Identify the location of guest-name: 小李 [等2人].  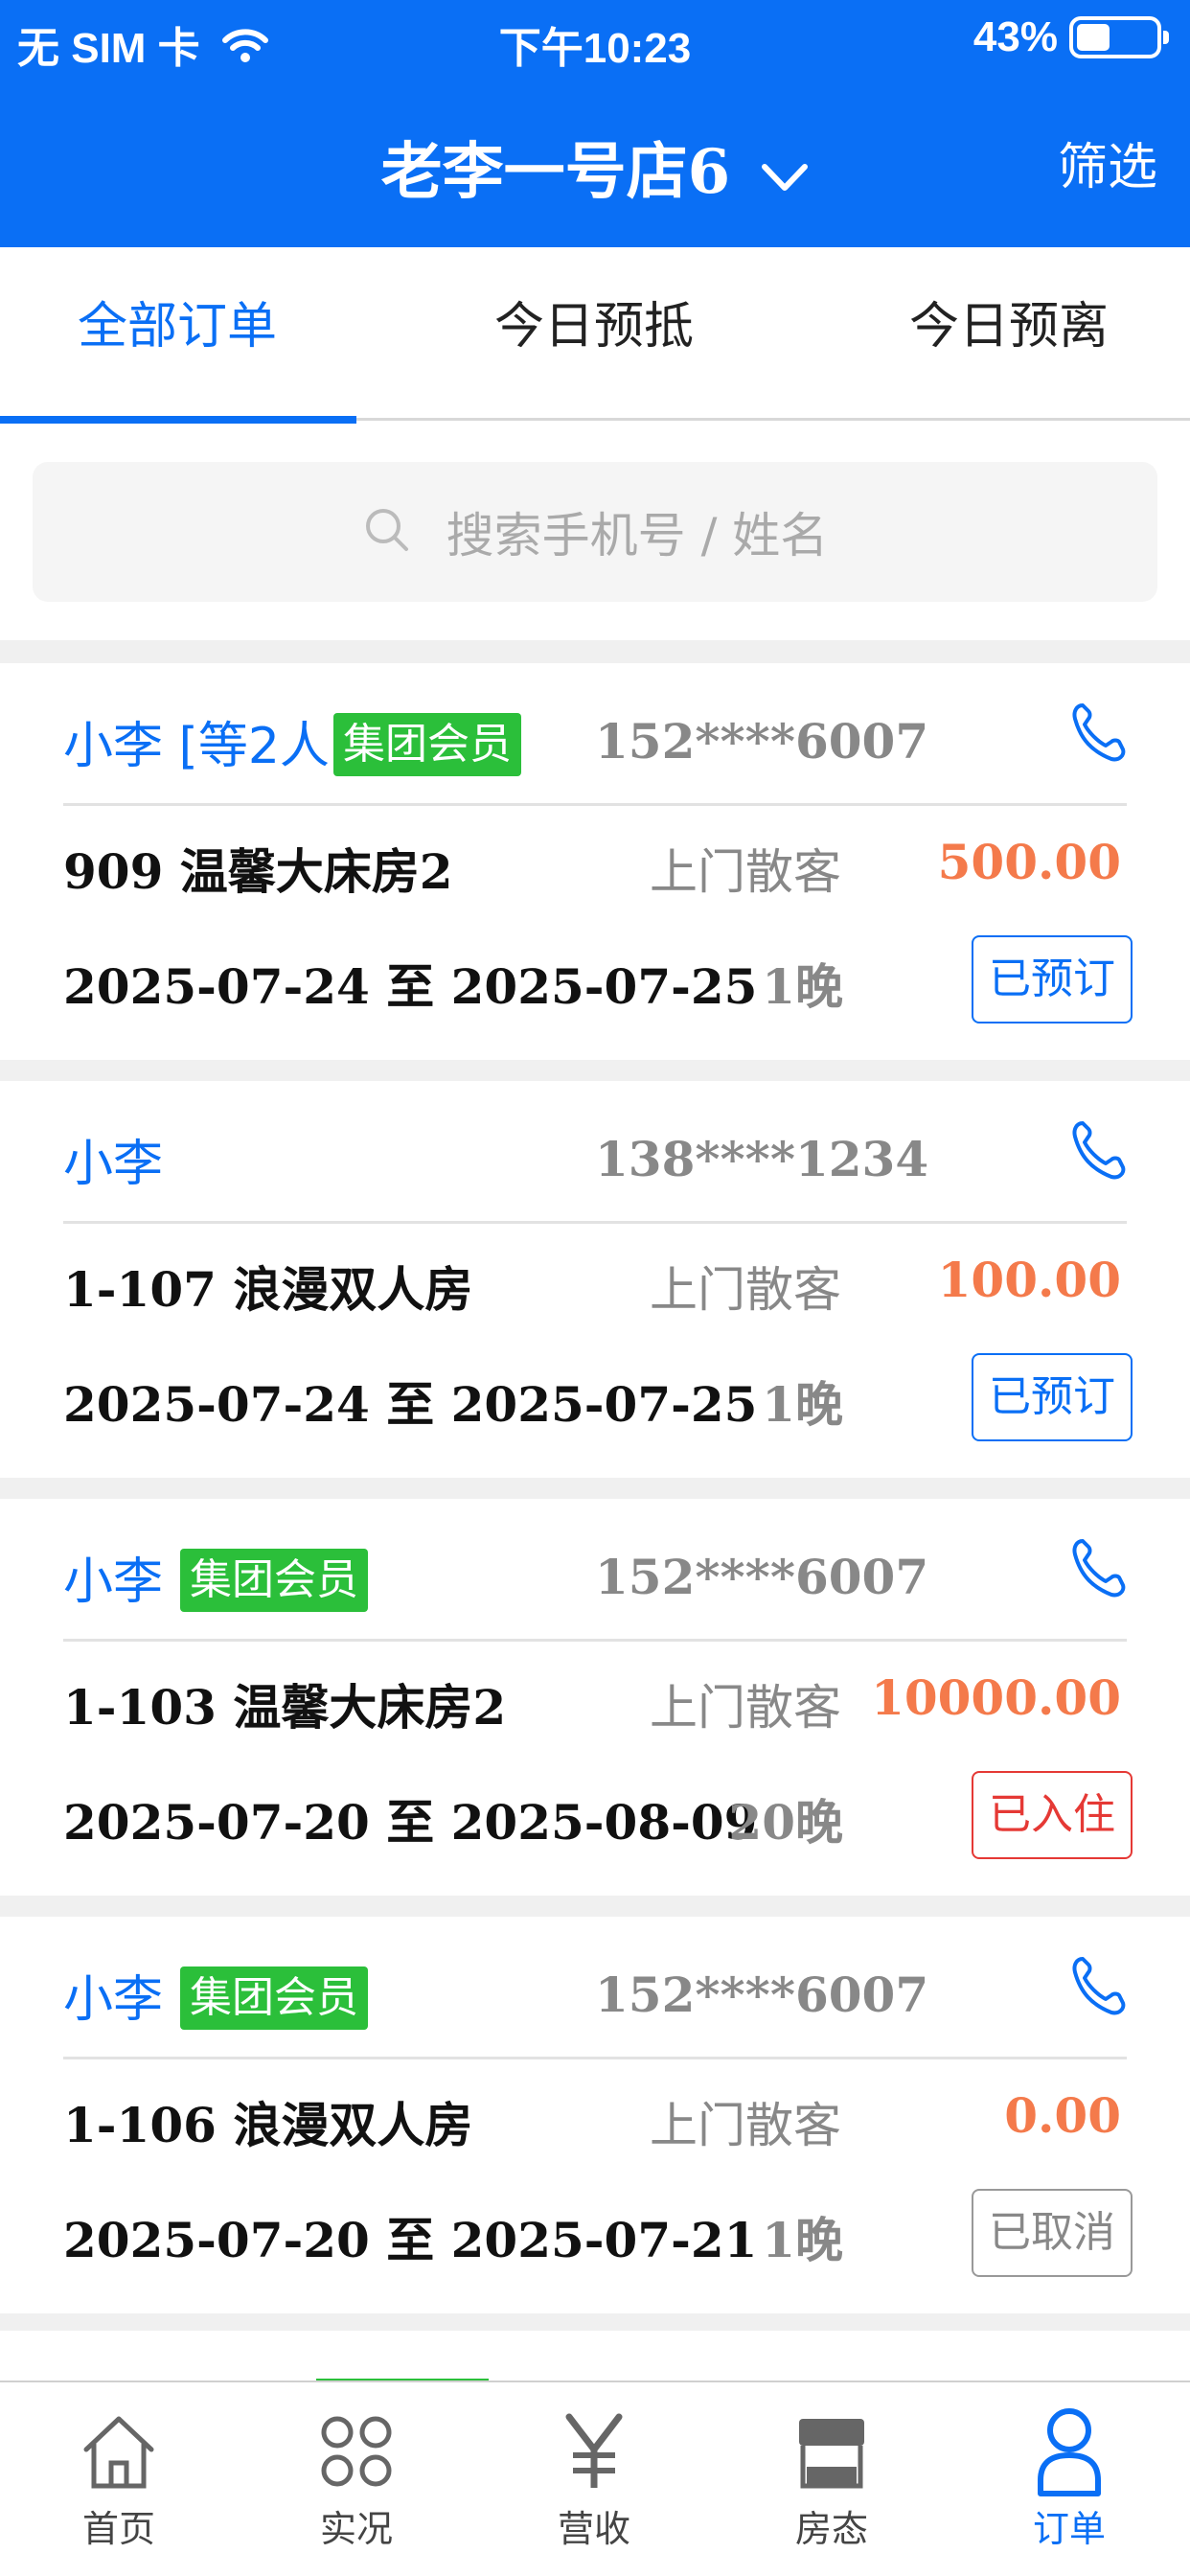
(206, 741).